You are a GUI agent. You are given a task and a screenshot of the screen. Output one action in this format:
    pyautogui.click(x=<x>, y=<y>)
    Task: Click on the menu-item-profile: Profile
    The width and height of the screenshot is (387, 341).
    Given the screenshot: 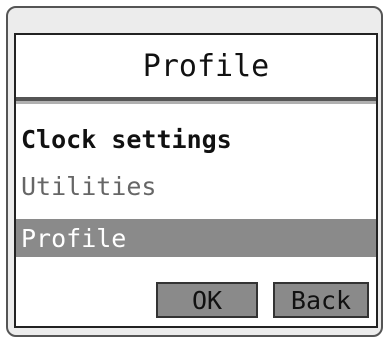 What is the action you would take?
    pyautogui.click(x=196, y=238)
    